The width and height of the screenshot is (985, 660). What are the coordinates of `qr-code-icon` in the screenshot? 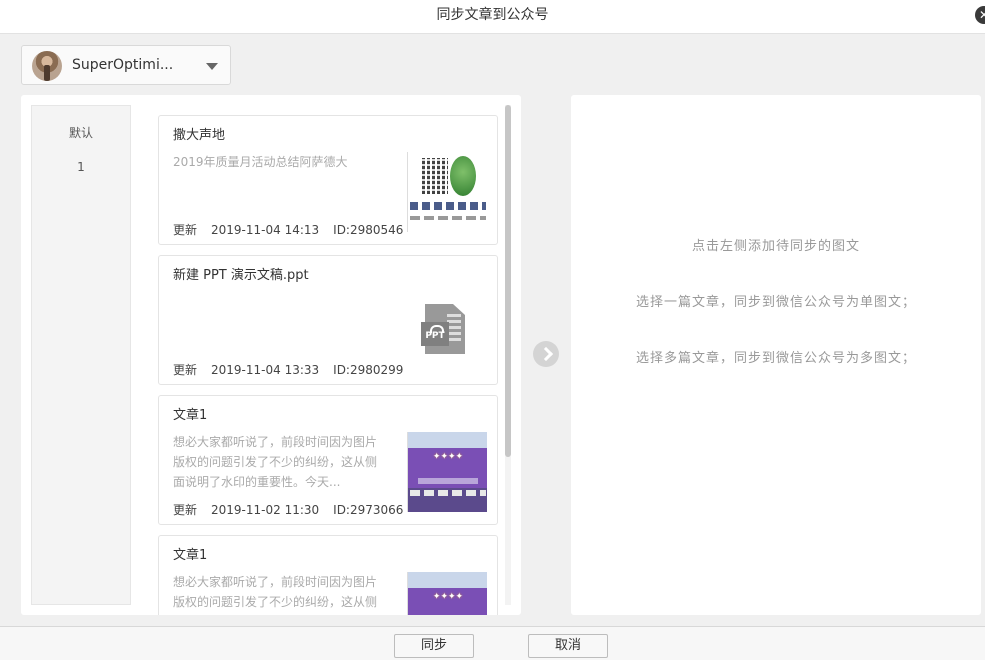 It's located at (435, 176).